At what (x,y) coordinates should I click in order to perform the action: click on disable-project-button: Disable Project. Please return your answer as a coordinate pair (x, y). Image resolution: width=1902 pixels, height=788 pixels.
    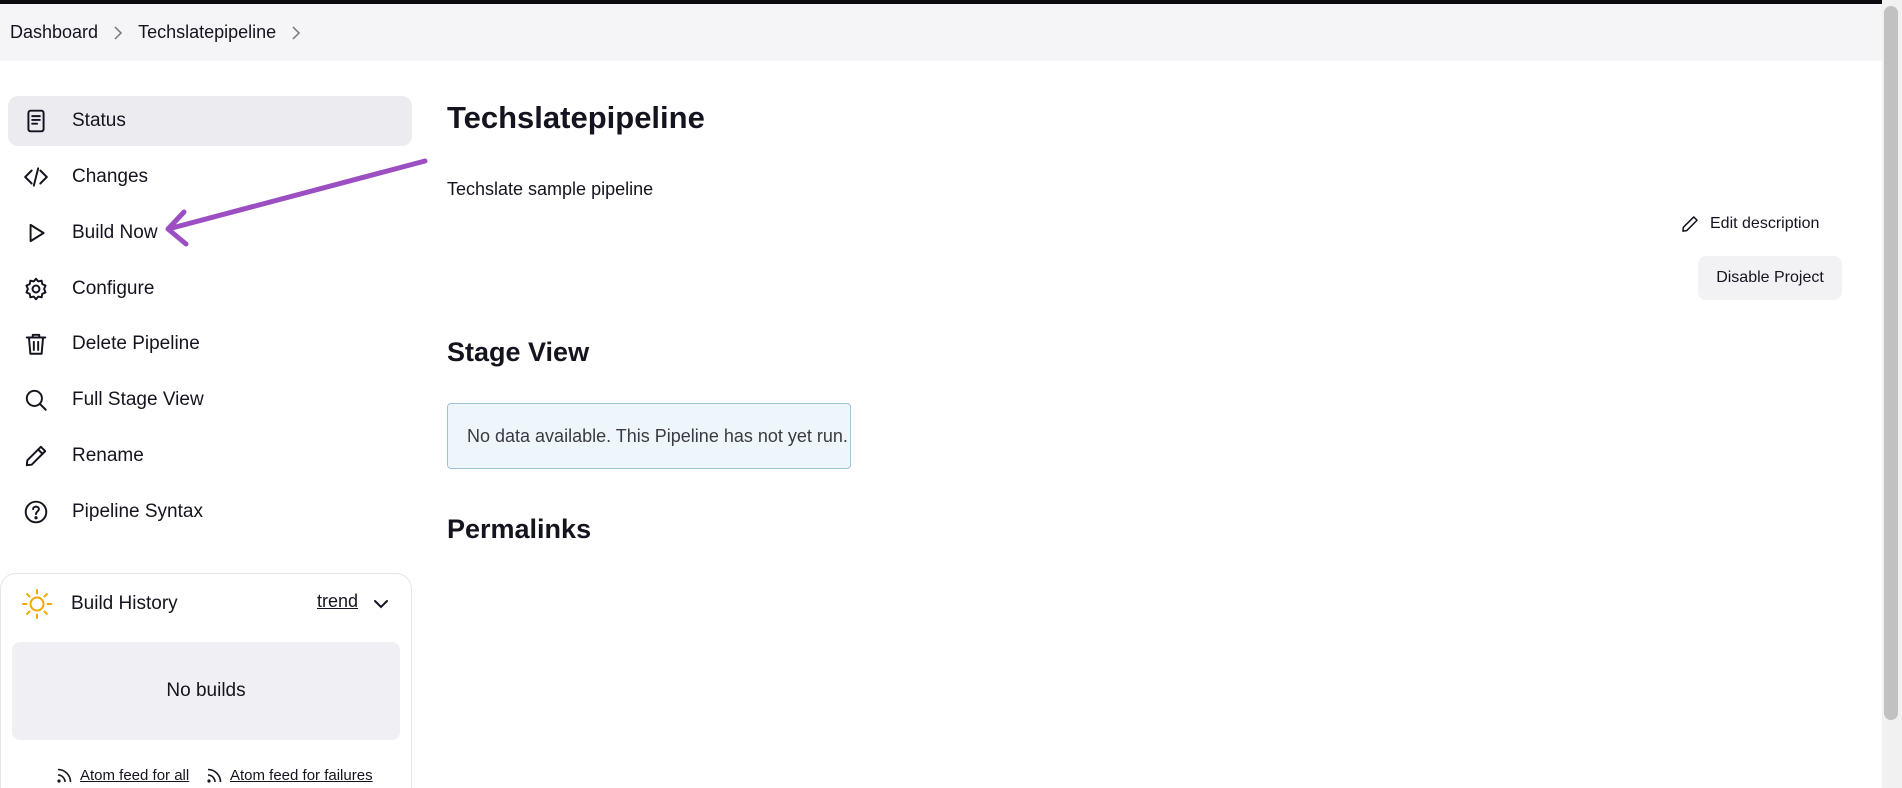
    Looking at the image, I should click on (1770, 278).